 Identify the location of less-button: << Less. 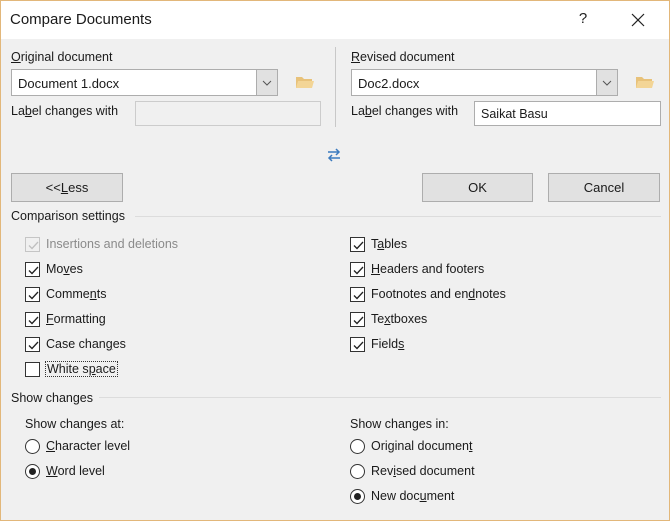
(67, 187).